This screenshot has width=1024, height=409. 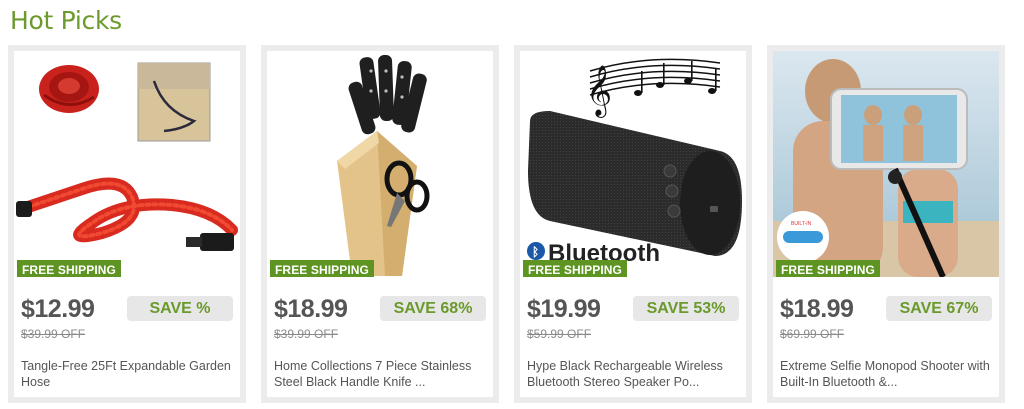 I want to click on garden-hose-image: FREE SHIPPING, so click(x=127, y=164).